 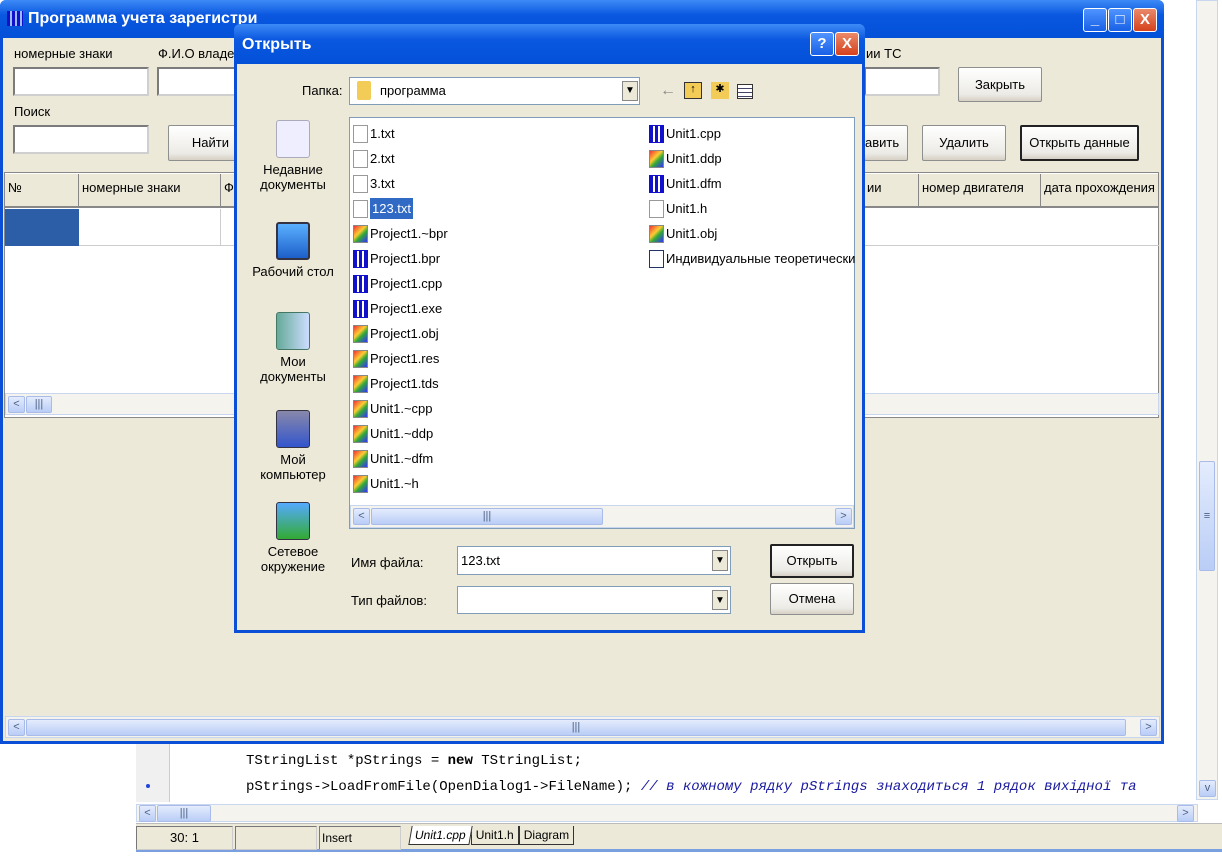 What do you see at coordinates (594, 600) in the screenshot?
I see `filetype-select: ▼` at bounding box center [594, 600].